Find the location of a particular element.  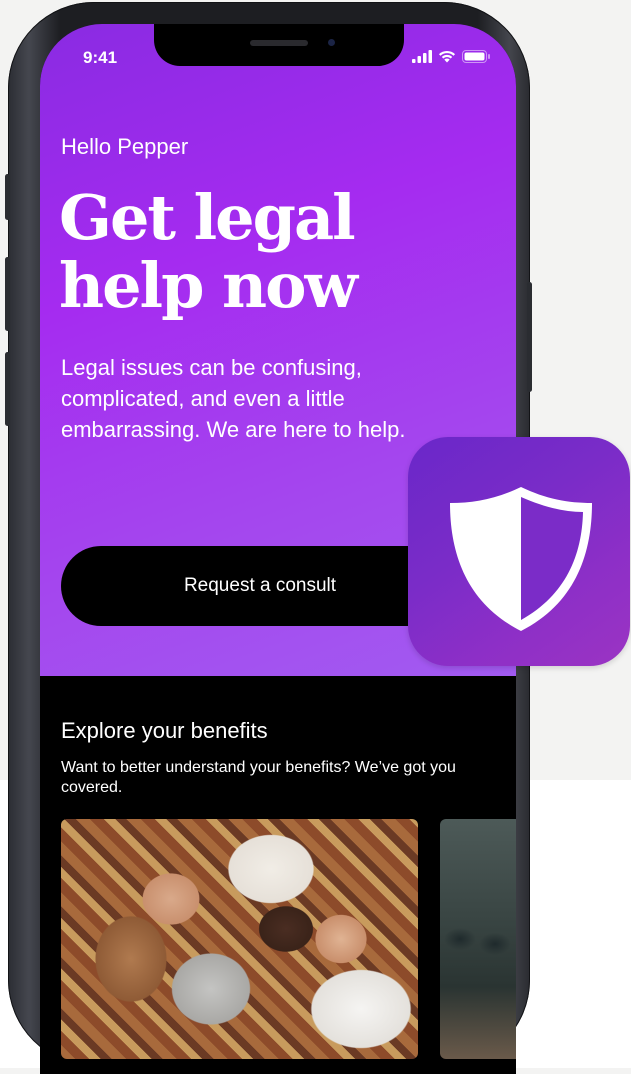

battery-icon is located at coordinates (476, 56).